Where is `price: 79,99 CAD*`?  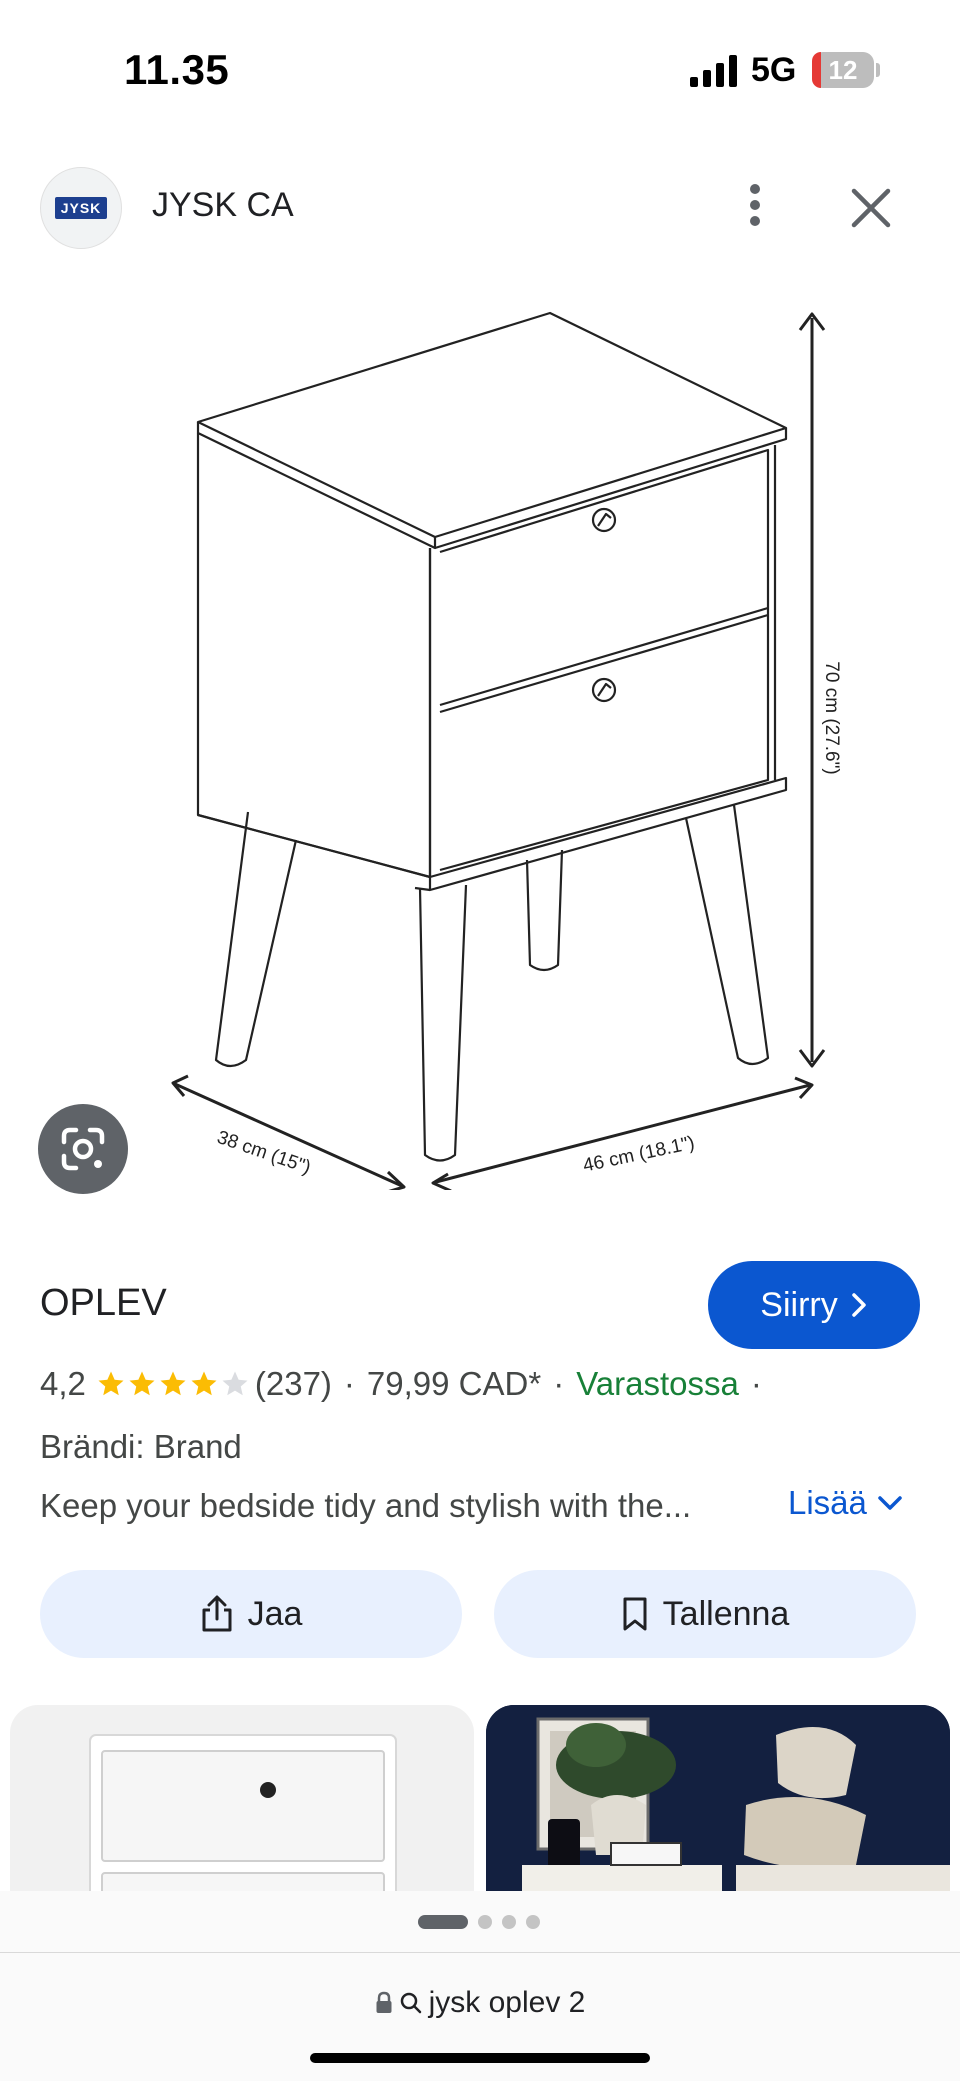 price: 79,99 CAD* is located at coordinates (454, 1383).